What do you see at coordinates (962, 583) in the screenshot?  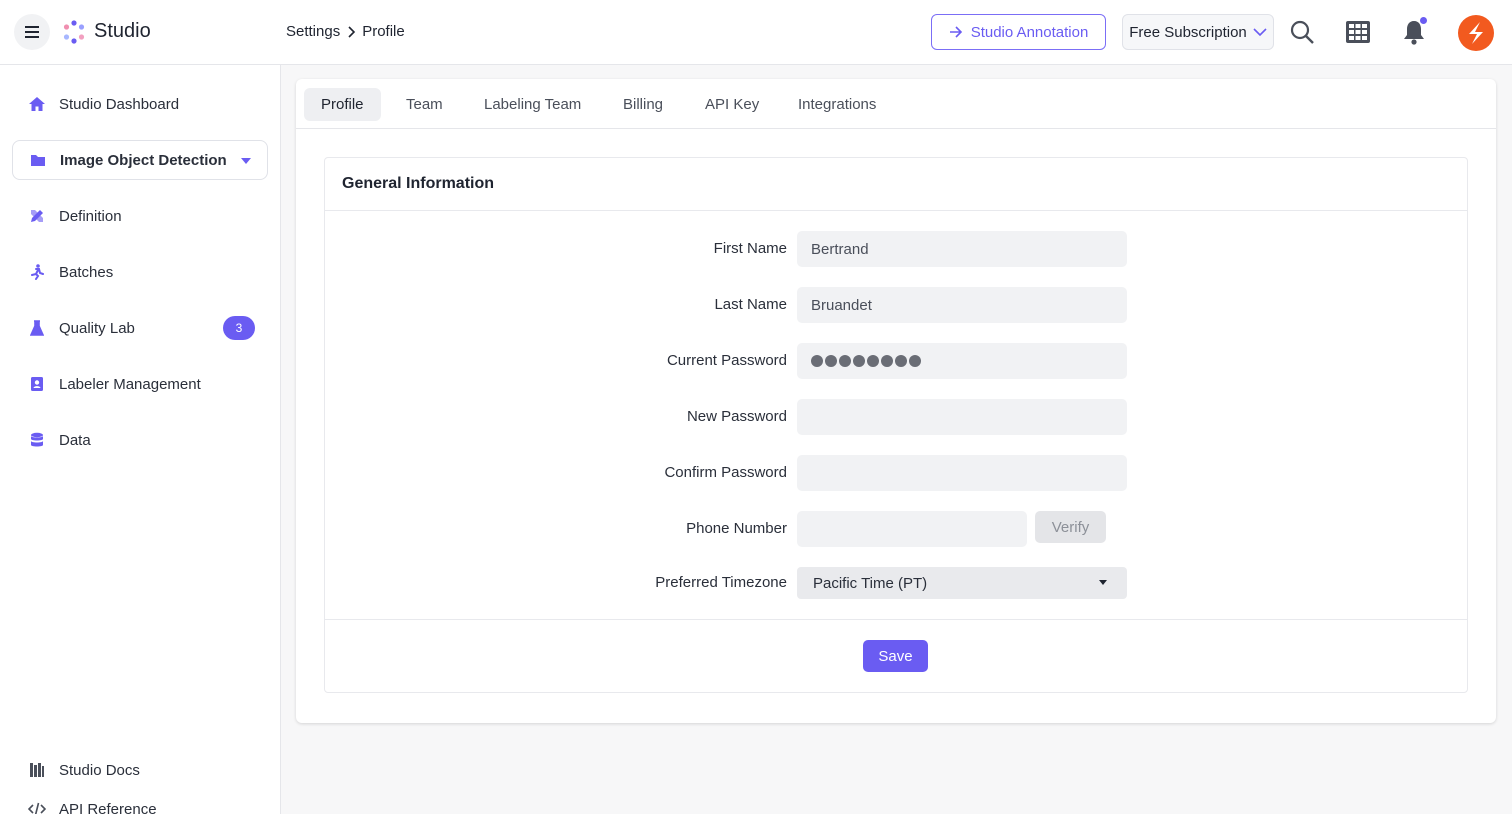 I see `timezone-select: Pacific Time (PT)` at bounding box center [962, 583].